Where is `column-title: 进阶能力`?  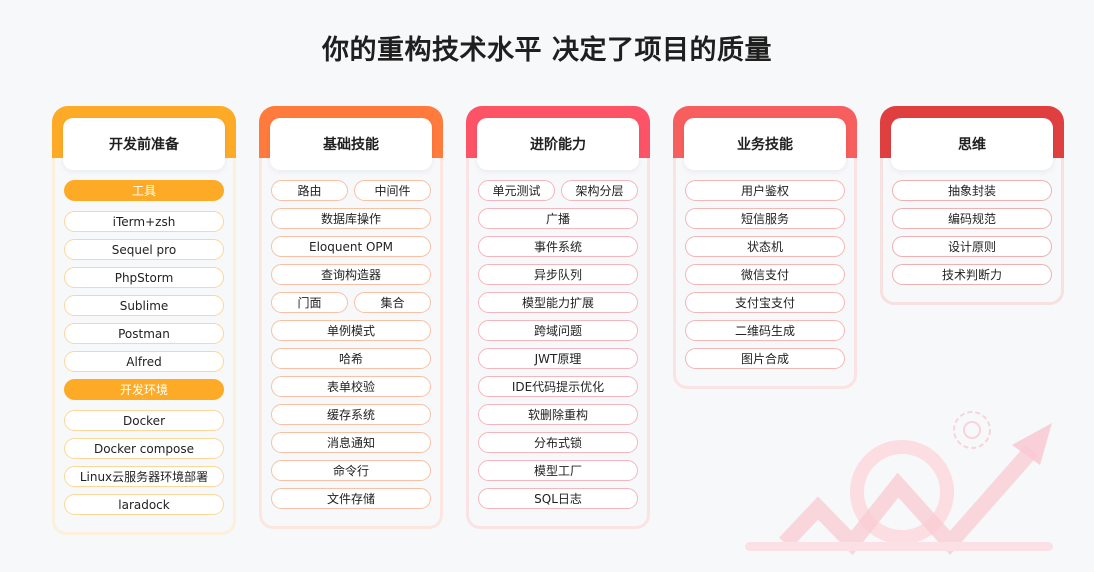
column-title: 进阶能力 is located at coordinates (558, 144).